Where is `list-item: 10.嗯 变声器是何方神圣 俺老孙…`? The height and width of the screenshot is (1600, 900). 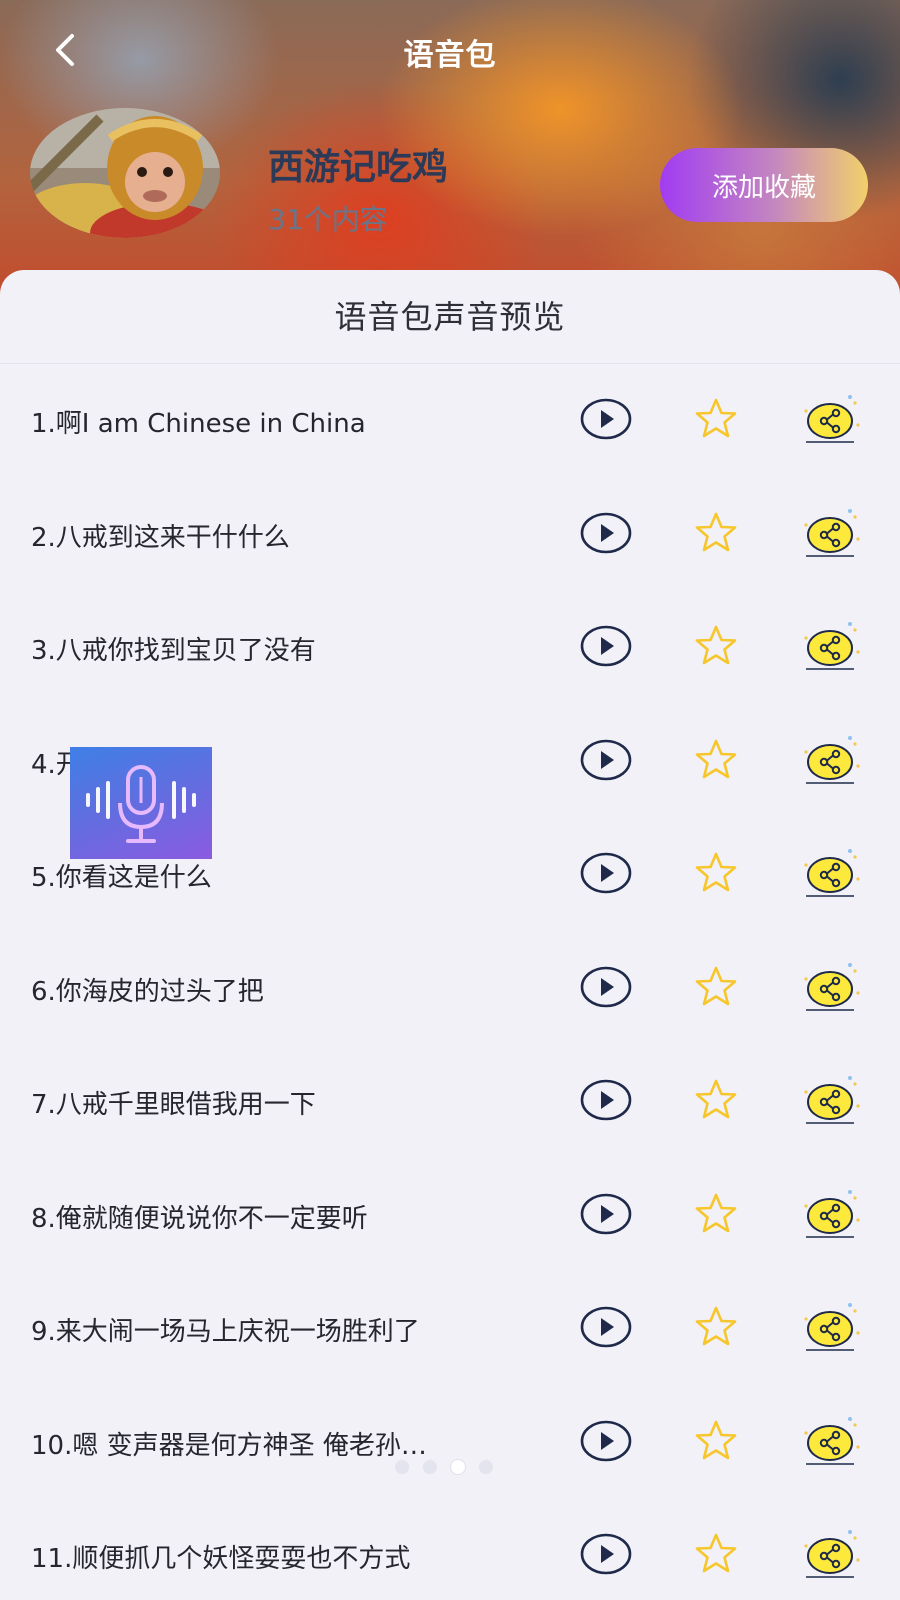 list-item: 10.嗯 变声器是何方神圣 俺老孙… is located at coordinates (450, 1446).